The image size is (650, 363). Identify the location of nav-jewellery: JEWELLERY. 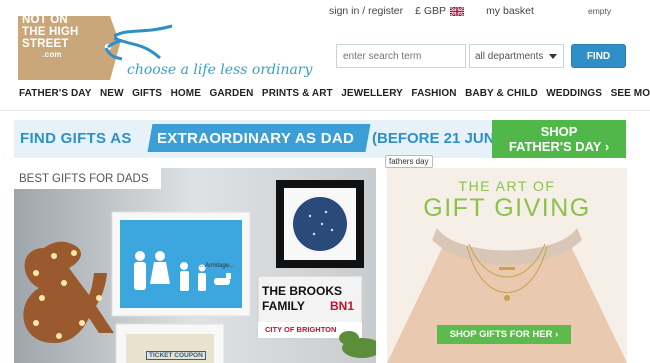
(372, 95).